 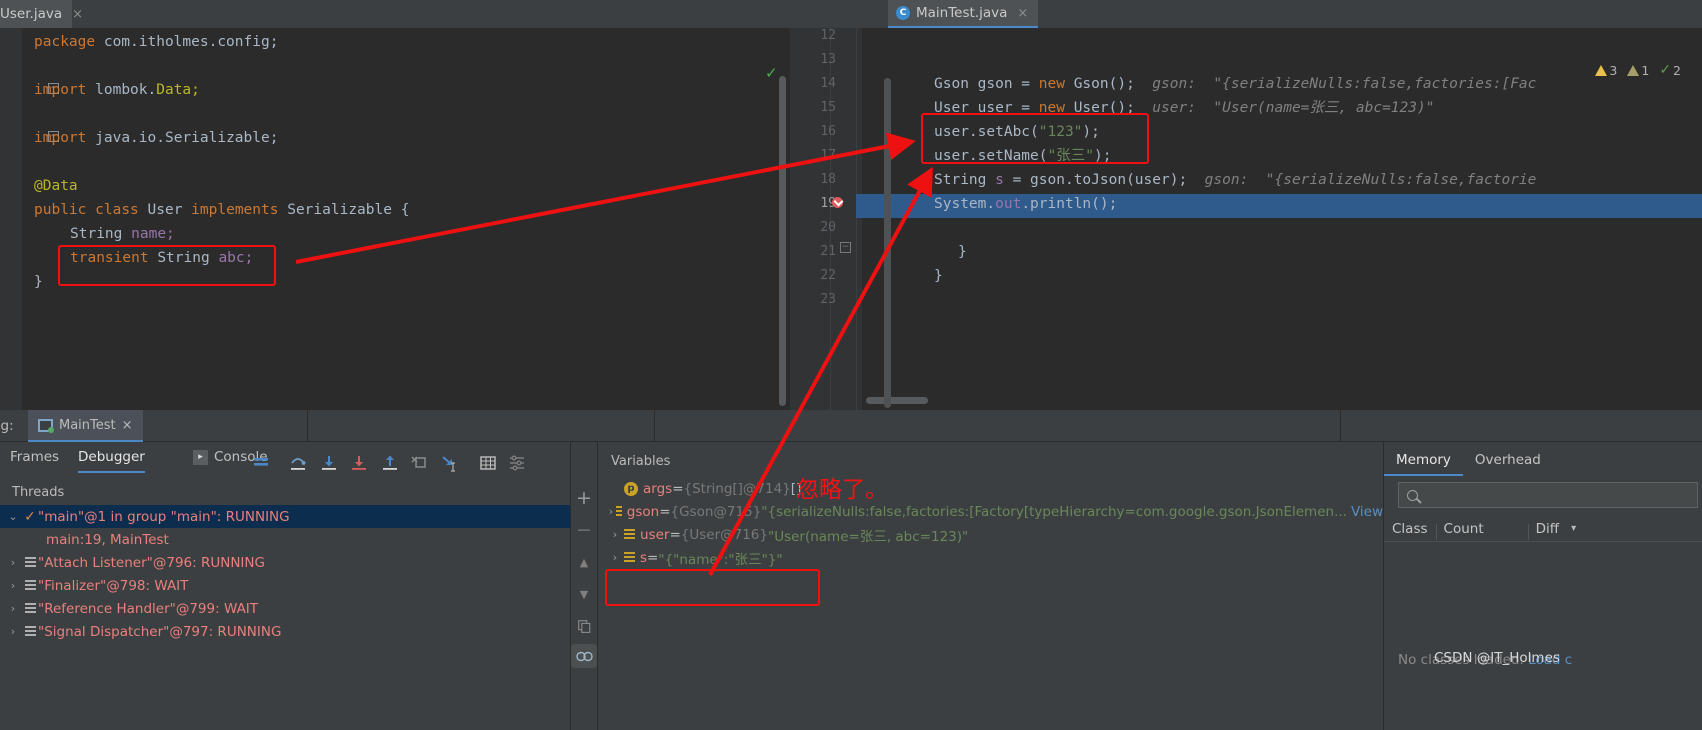 I want to click on evaluate-expression-icon, so click(x=488, y=463).